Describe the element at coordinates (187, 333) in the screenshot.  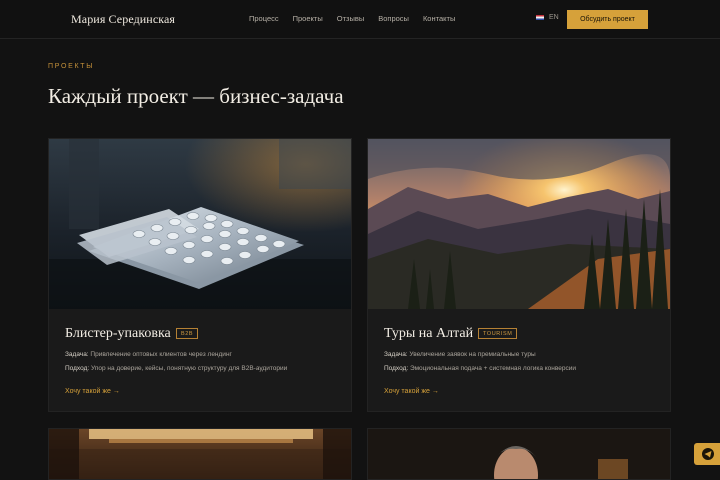
I see `project-badge: B2B` at that location.